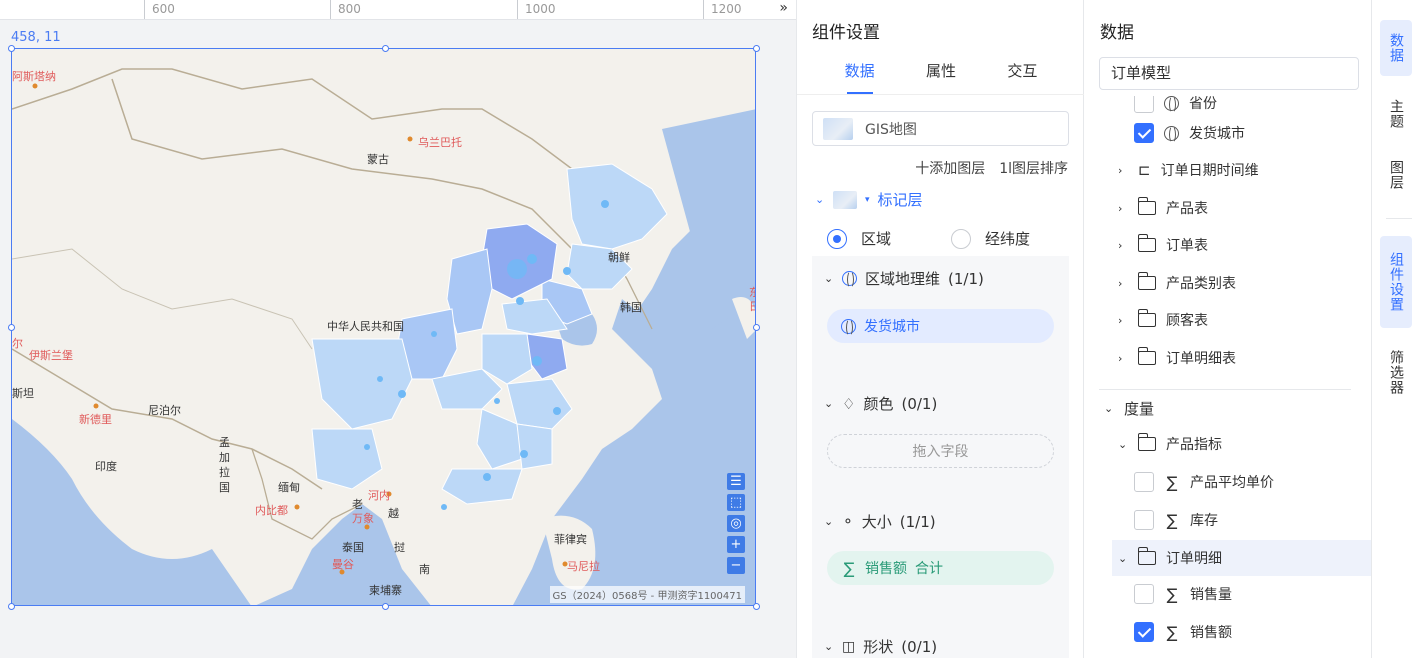 This screenshot has height=658, width=1426. What do you see at coordinates (736, 544) in the screenshot?
I see `zoom-in-button: +` at bounding box center [736, 544].